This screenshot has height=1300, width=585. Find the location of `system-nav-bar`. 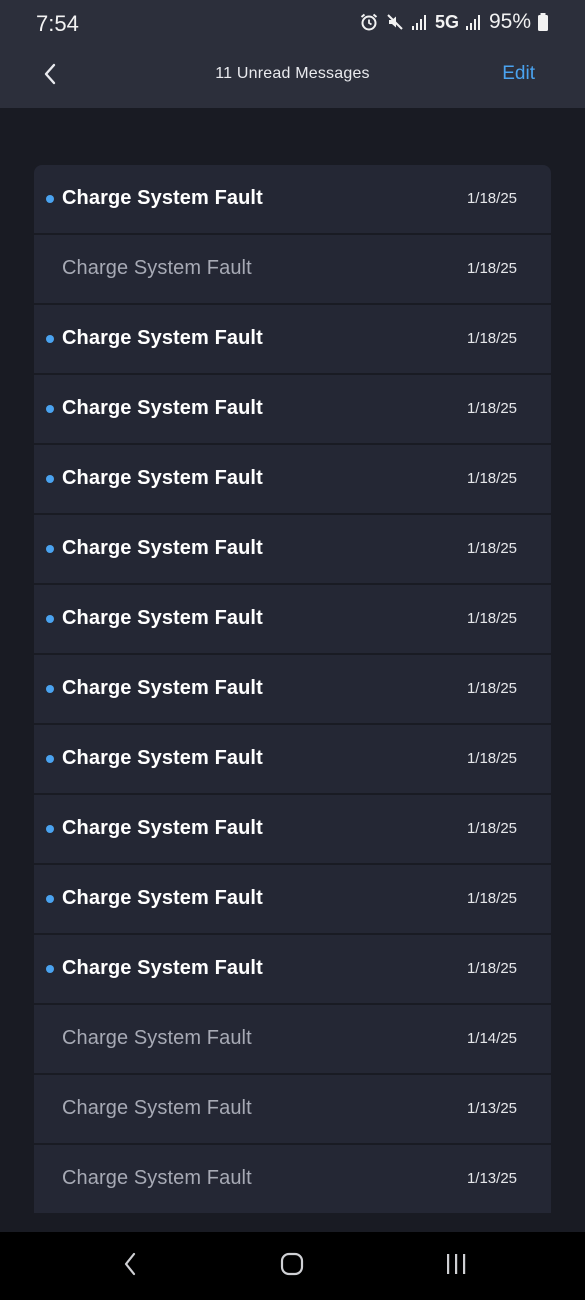

system-nav-bar is located at coordinates (292, 1266).